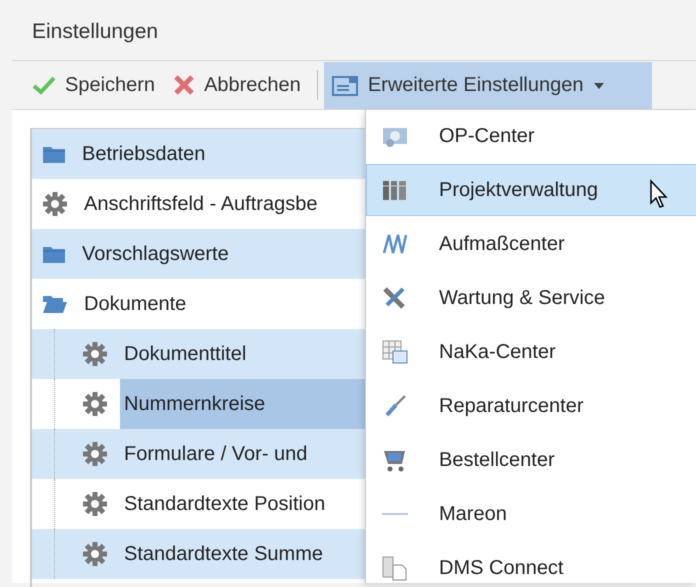  Describe the element at coordinates (200, 204) in the screenshot. I see `tree-item-label: Anschriftsfeld - Auftragsbe` at that location.